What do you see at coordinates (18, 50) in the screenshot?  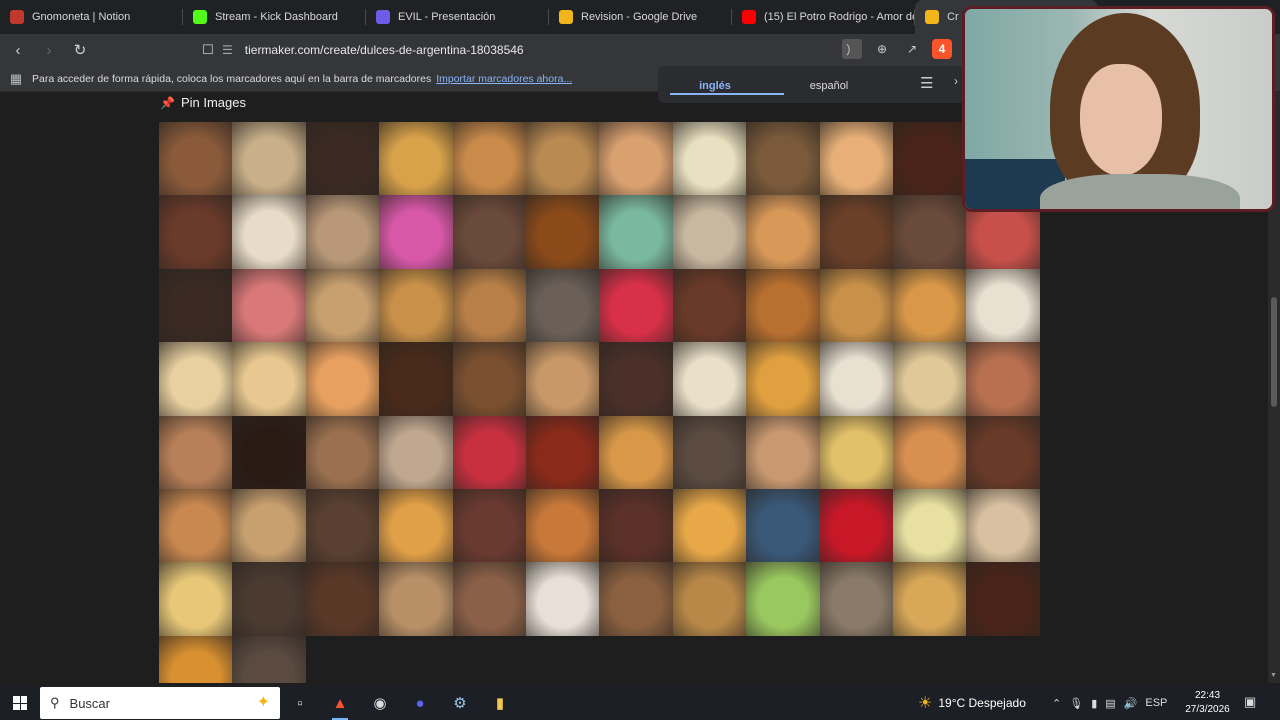 I see `back-icon: ‹` at bounding box center [18, 50].